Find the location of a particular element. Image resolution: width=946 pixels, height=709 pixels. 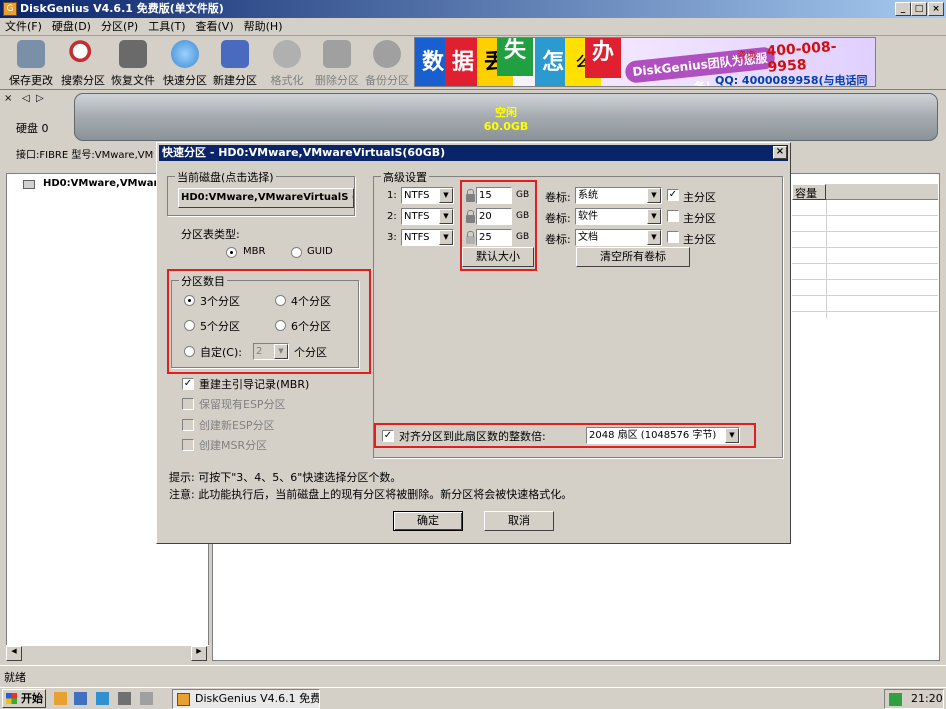

cancel-button: 取消 is located at coordinates (519, 521).